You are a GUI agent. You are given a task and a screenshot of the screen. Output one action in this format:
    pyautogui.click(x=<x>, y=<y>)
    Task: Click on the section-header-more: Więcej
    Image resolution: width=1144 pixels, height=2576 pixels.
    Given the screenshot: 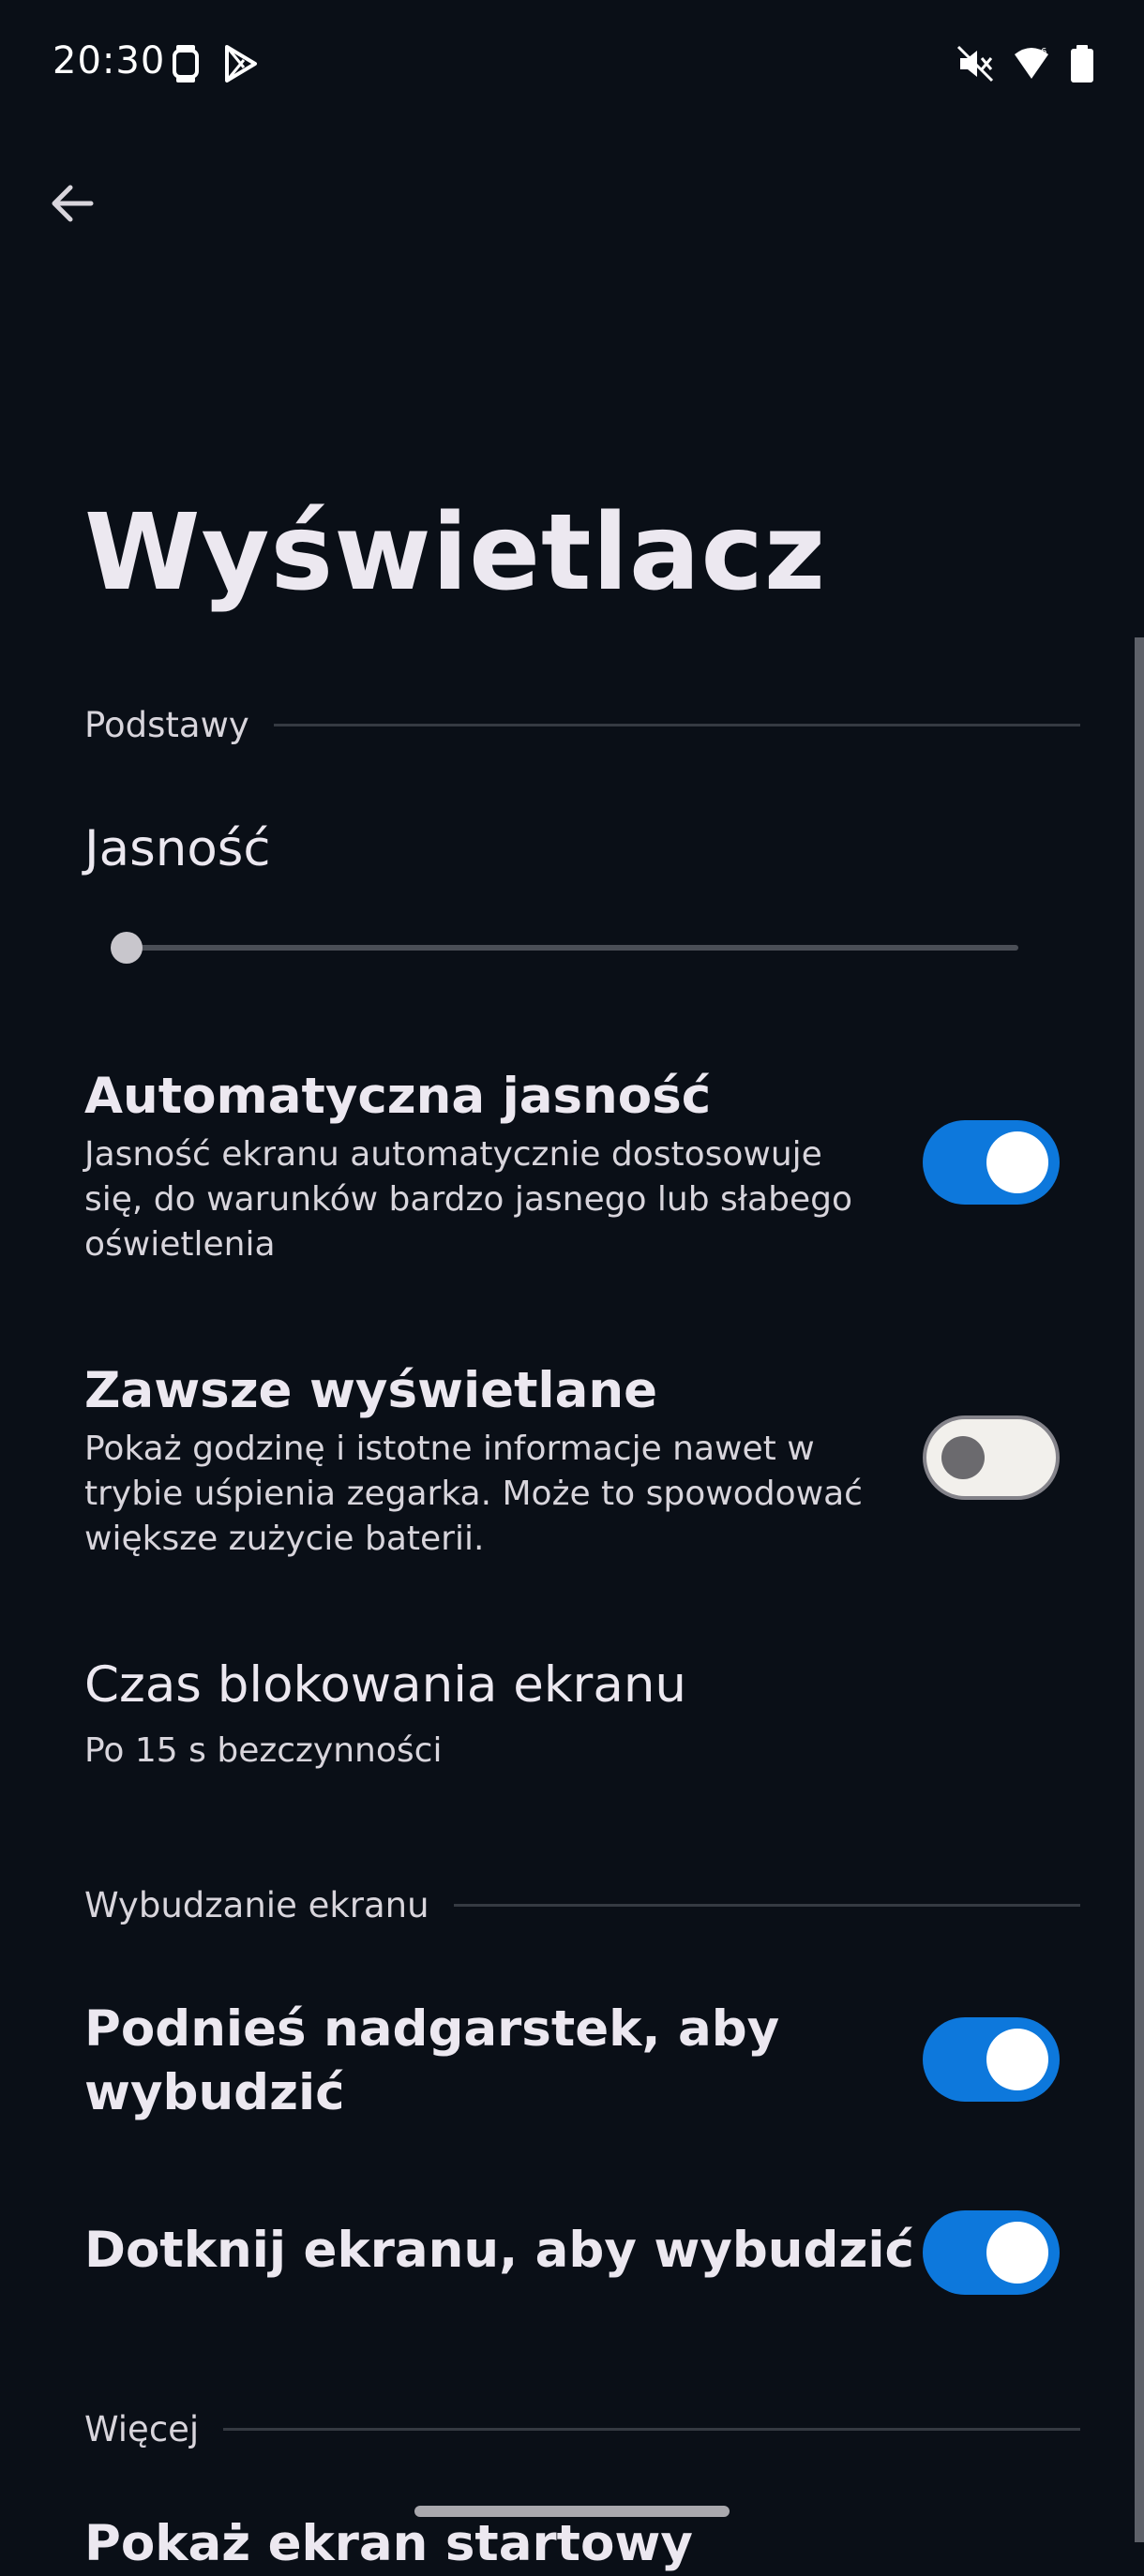 What is the action you would take?
    pyautogui.click(x=582, y=2429)
    